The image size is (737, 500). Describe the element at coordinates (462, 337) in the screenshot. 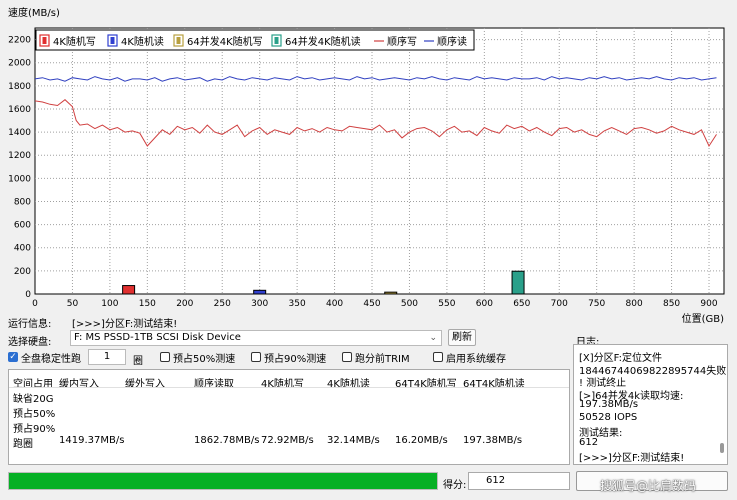

I see `refresh-button: 刷新` at that location.